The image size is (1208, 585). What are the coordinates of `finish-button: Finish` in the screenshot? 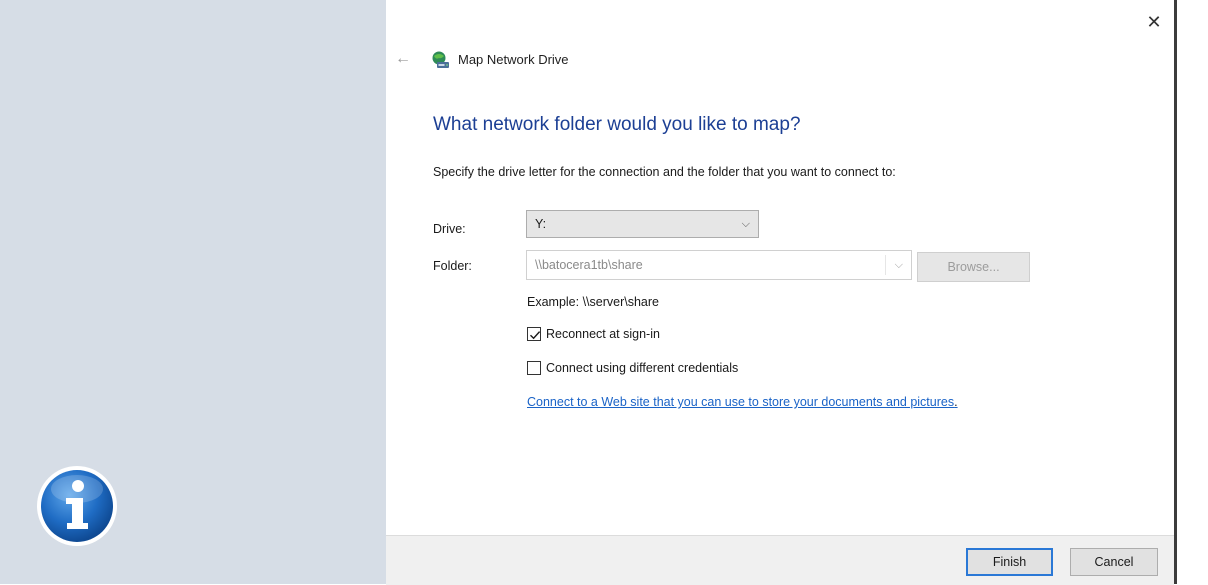 It's located at (1009, 562).